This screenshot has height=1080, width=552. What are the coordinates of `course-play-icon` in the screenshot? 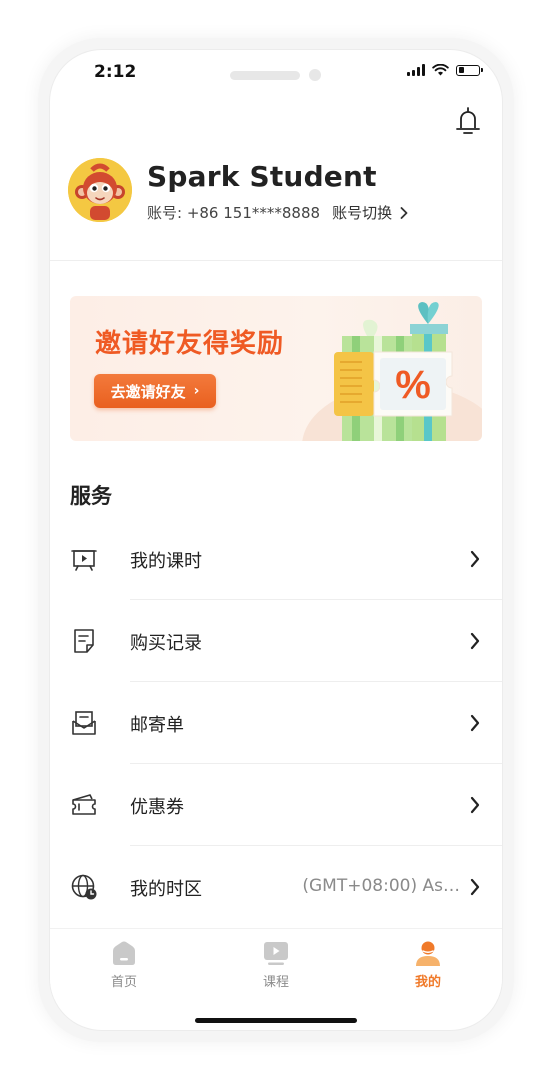 It's located at (276, 953).